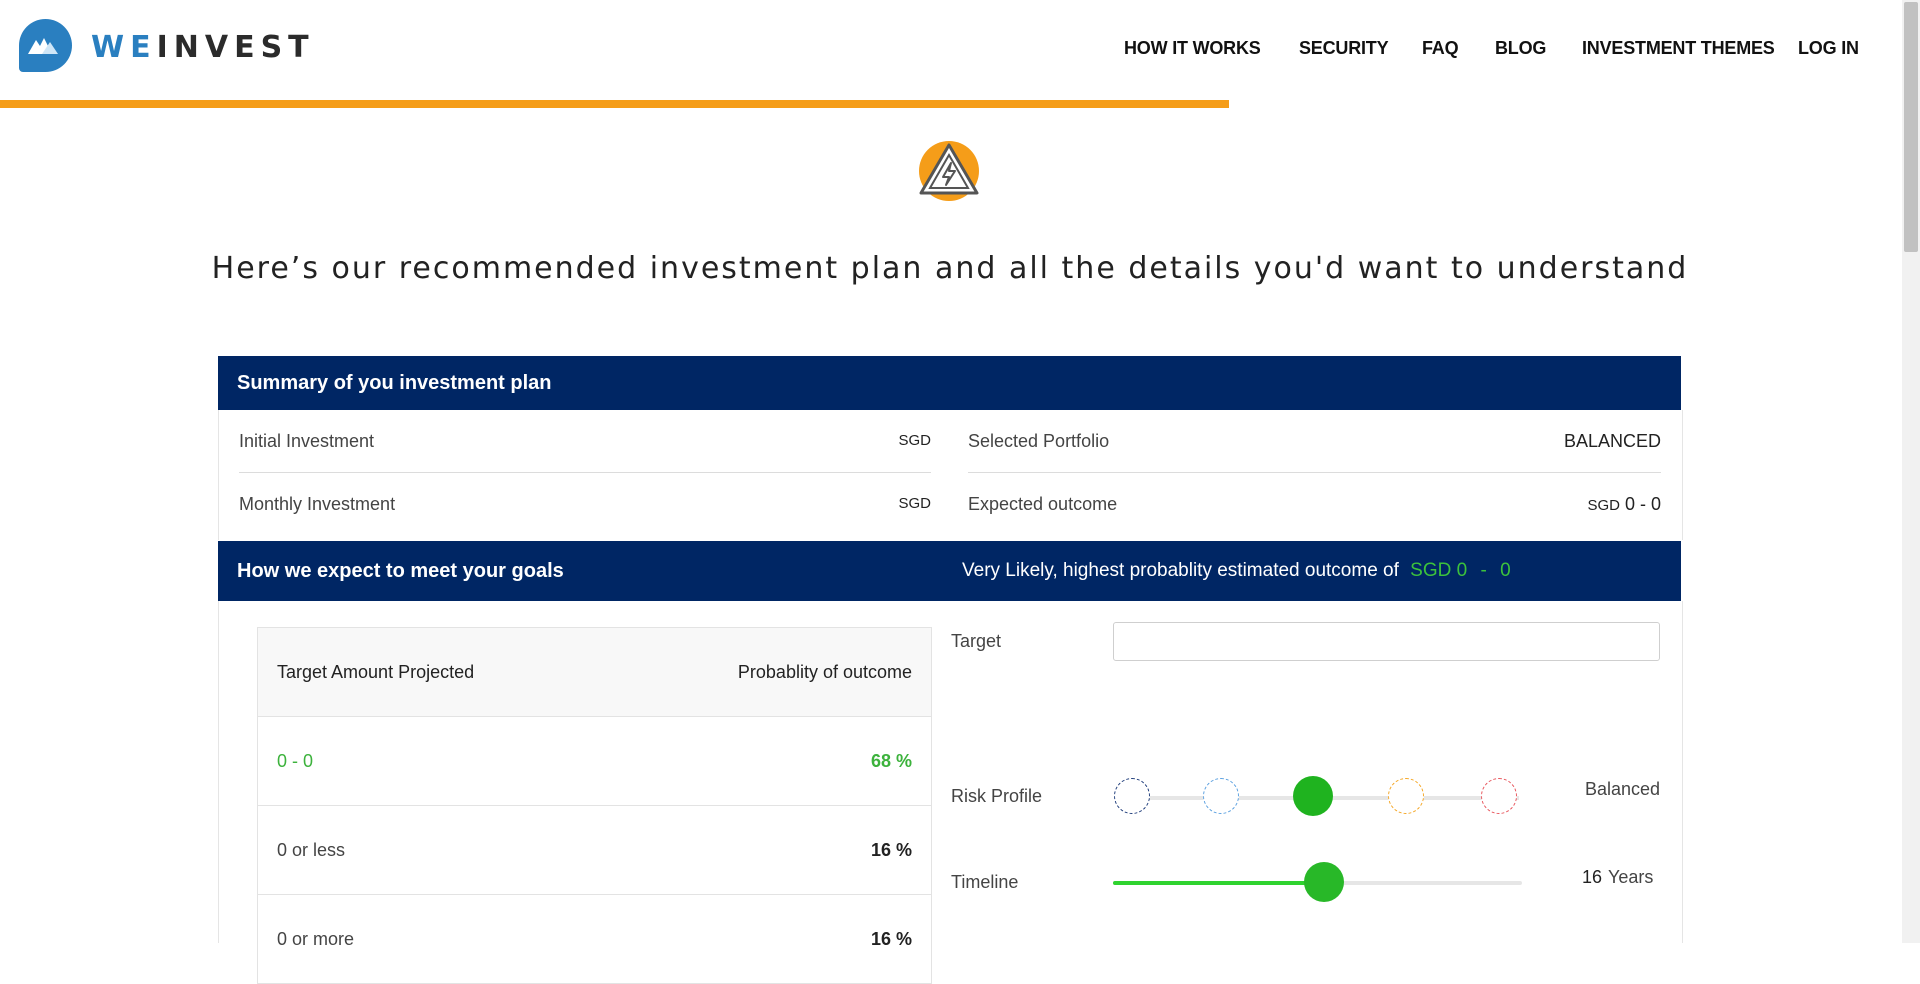 The width and height of the screenshot is (1920, 984). What do you see at coordinates (311, 850) in the screenshot?
I see `row-amount: 0 or less` at bounding box center [311, 850].